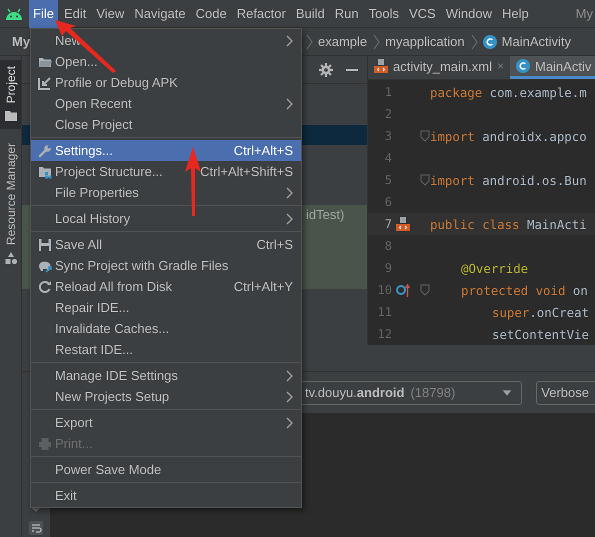 The width and height of the screenshot is (595, 537). I want to click on menu-title: View, so click(110, 14).